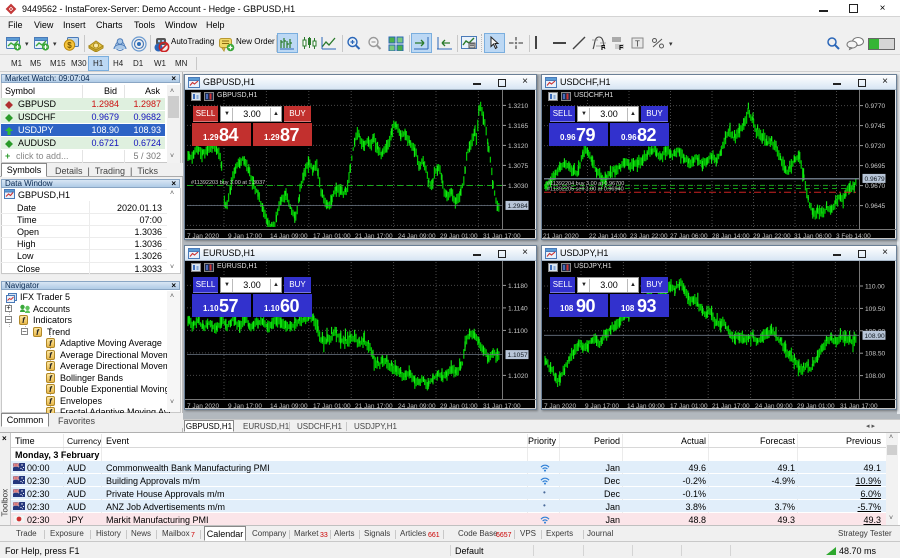 Image resolution: width=900 pixels, height=558 pixels. Describe the element at coordinates (875, 376) in the screenshot. I see `svg-text: 108.00` at that location.